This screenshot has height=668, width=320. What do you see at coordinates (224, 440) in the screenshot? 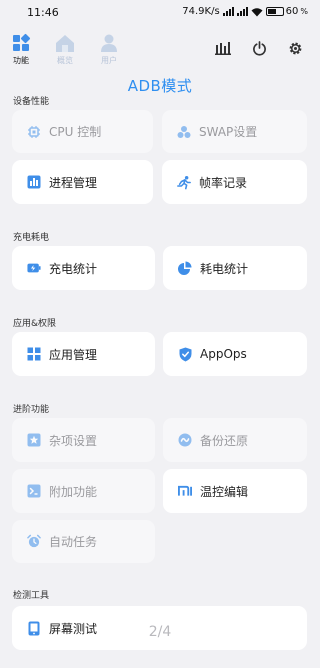
I see `backup-restore-label: 备份还原` at bounding box center [224, 440].